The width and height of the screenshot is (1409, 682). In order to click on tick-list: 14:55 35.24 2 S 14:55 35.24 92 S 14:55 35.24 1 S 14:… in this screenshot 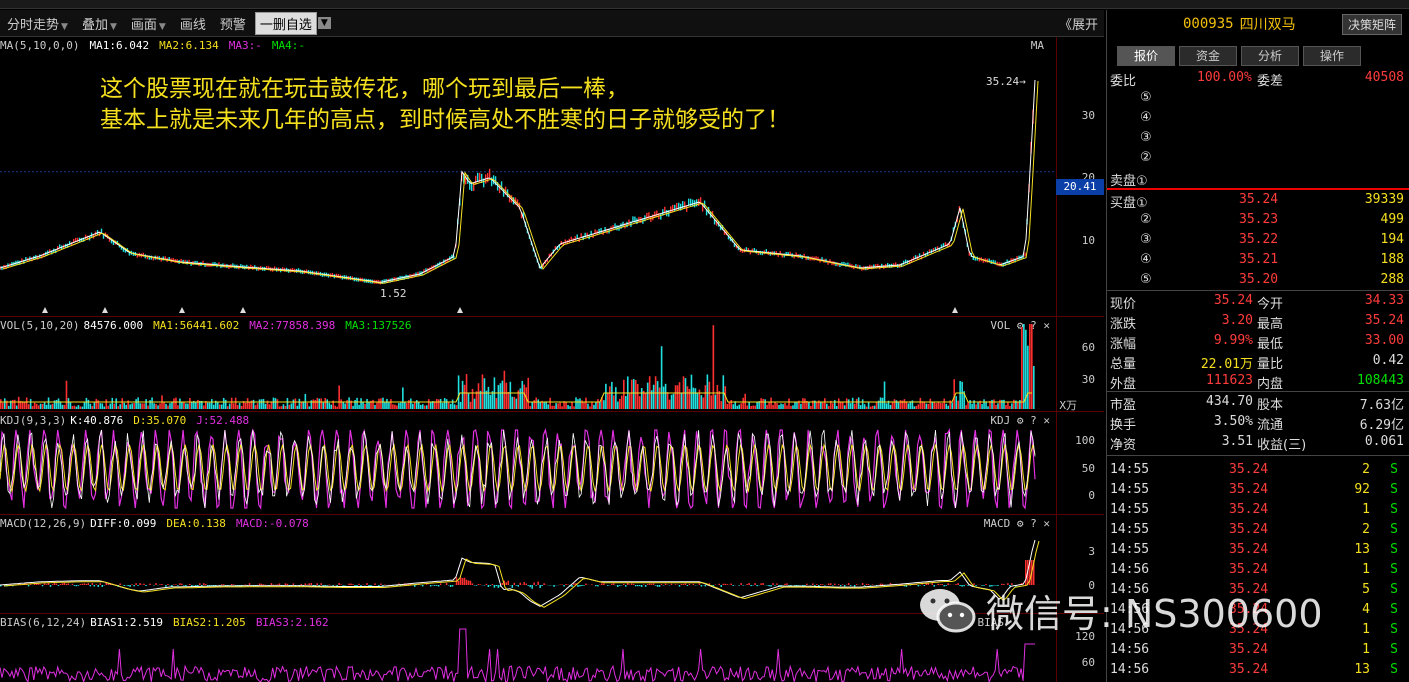, I will do `click(1258, 570)`.